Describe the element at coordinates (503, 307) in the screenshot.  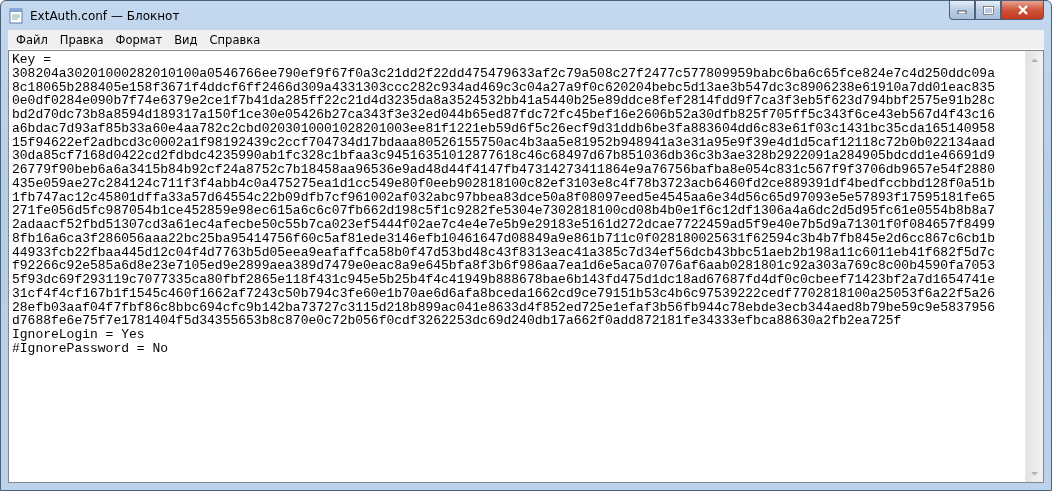
I see `text-line: 28efb03aaf04f7fbf86c8bbc694cfc9b142ba73727c3115d218b899ac041e8633d4f852ed725e1efaf3b56fb944c78ebde3ecb344aed8b79be59c9e5837956` at that location.